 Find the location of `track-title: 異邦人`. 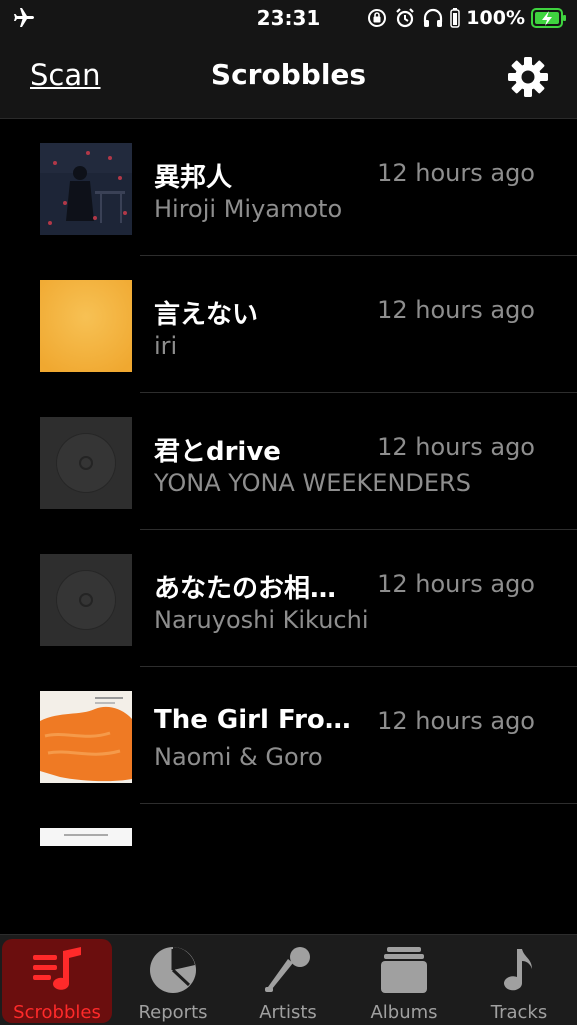

track-title: 異邦人 is located at coordinates (193, 178).